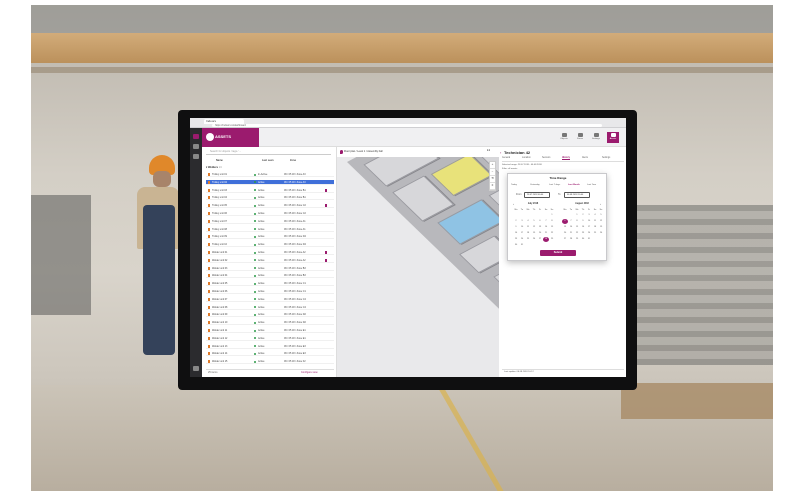 This screenshot has width=787, height=491. I want to click on list-icon, so click(196, 146).